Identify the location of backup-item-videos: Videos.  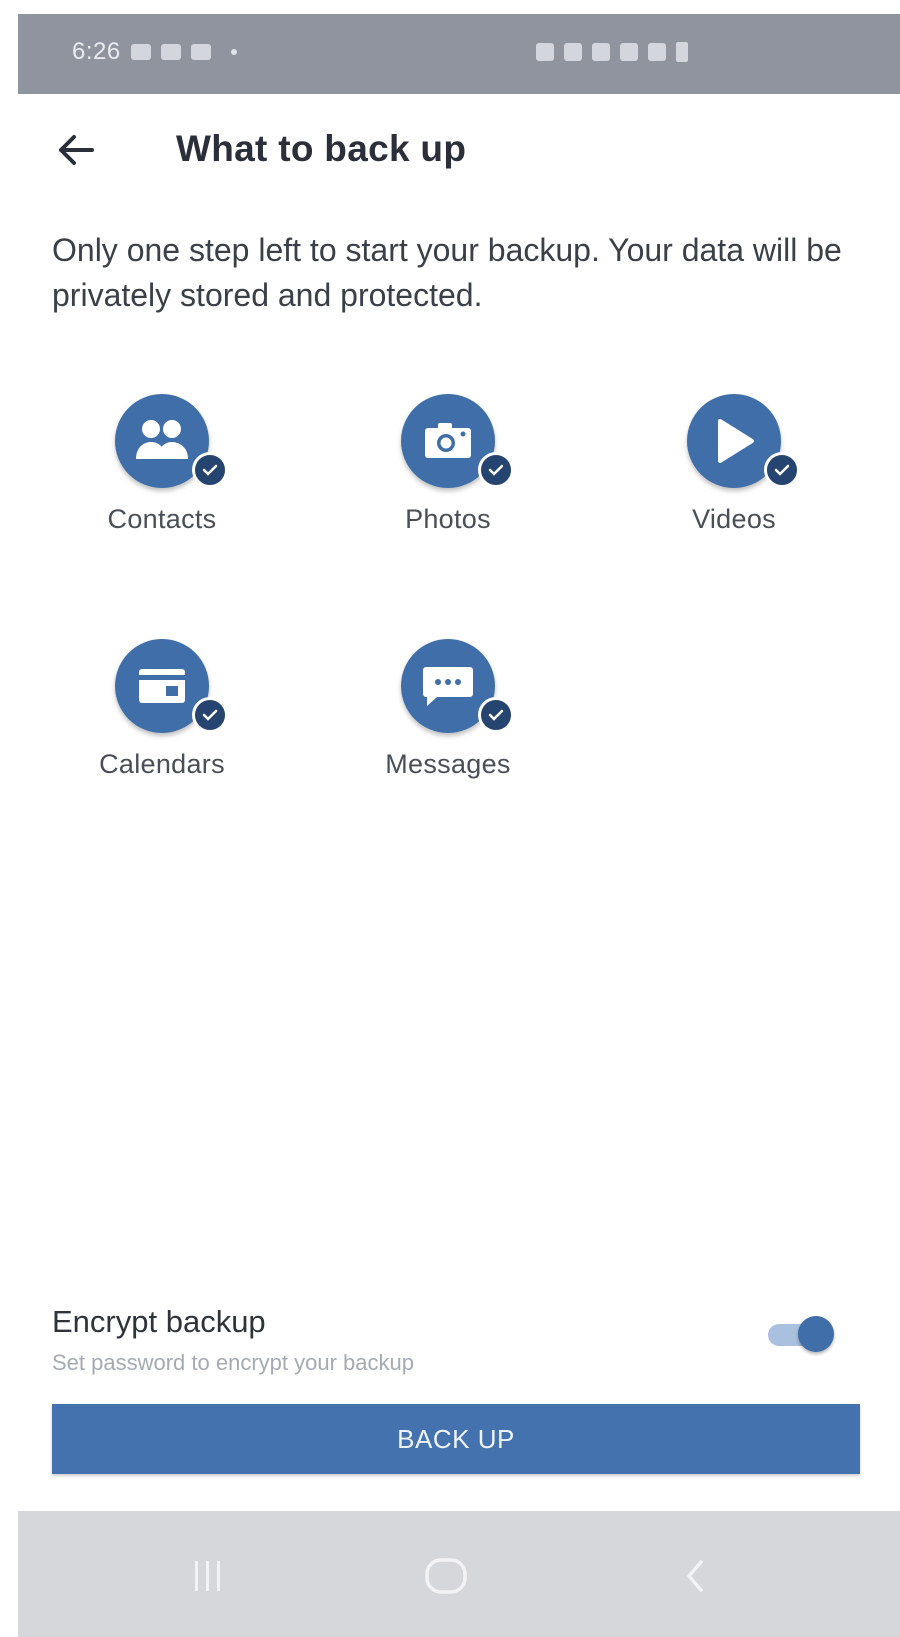
(734, 474).